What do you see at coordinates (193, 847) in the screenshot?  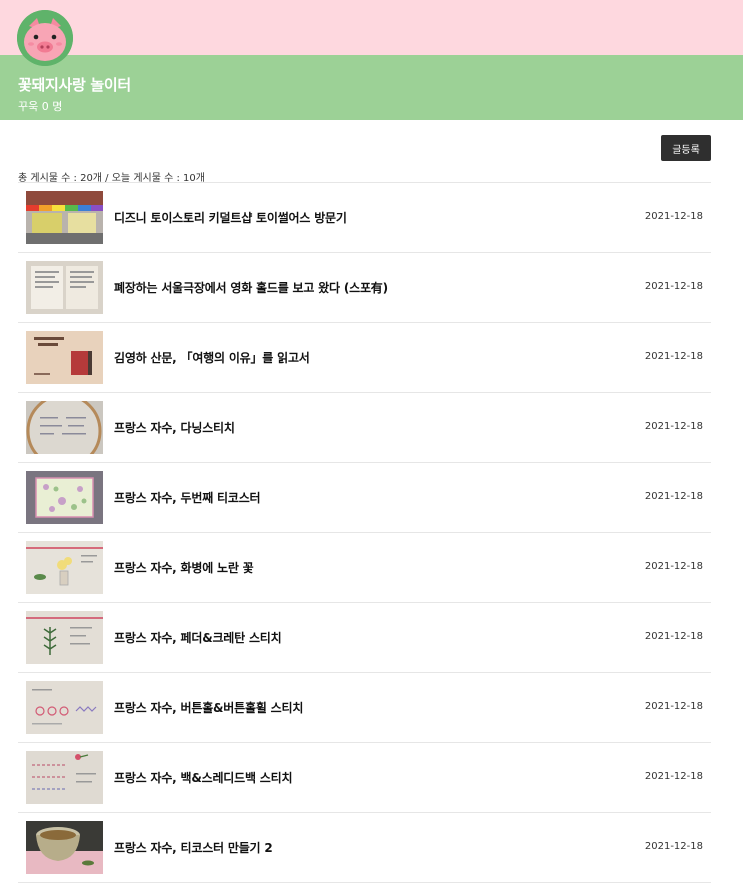 I see `post-title: 프랑스 자수, 티코스터 만들기 2` at bounding box center [193, 847].